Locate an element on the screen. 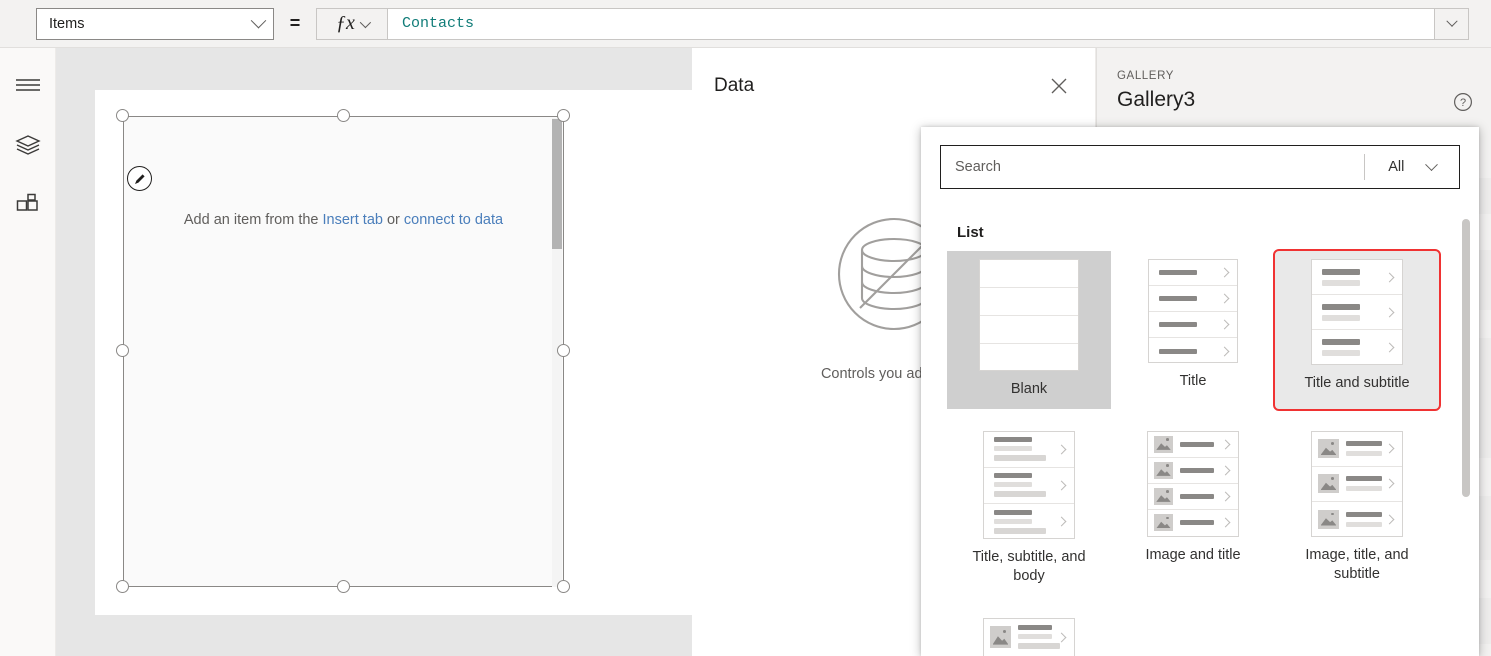 This screenshot has width=1491, height=656. layout-tile-label: Image and title is located at coordinates (1193, 554).